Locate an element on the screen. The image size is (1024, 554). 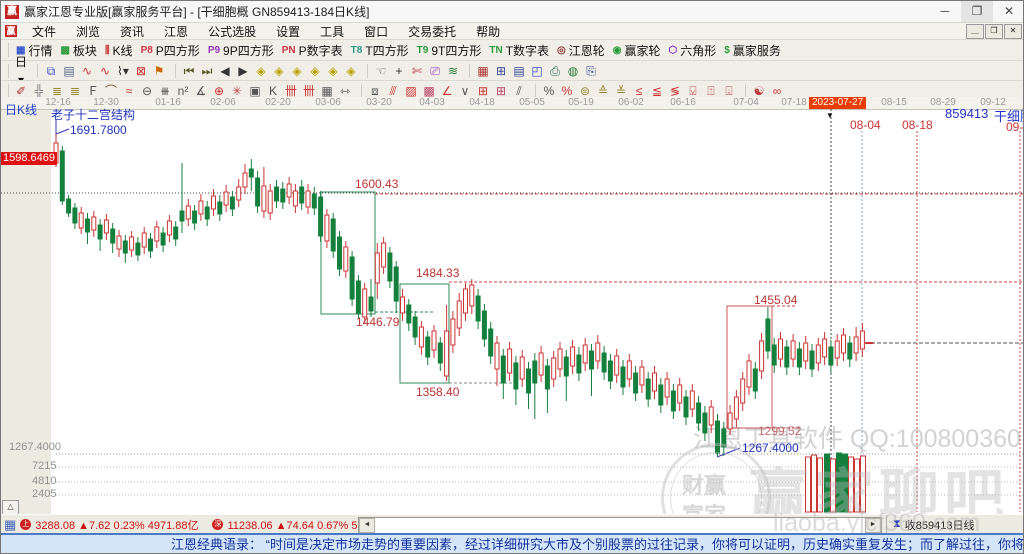
print-tool-icon: ⎙ is located at coordinates (555, 71).